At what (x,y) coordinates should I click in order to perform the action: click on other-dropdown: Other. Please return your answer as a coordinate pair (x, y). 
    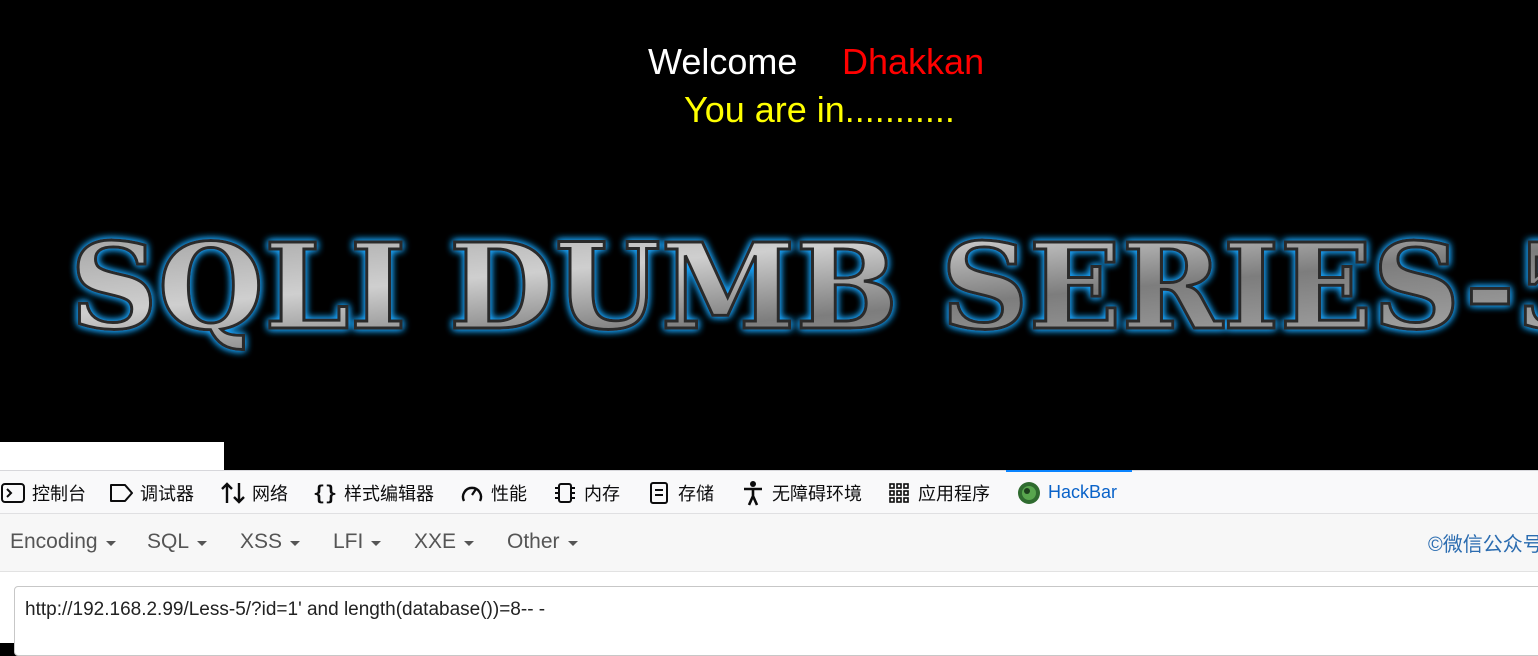
    Looking at the image, I should click on (542, 542).